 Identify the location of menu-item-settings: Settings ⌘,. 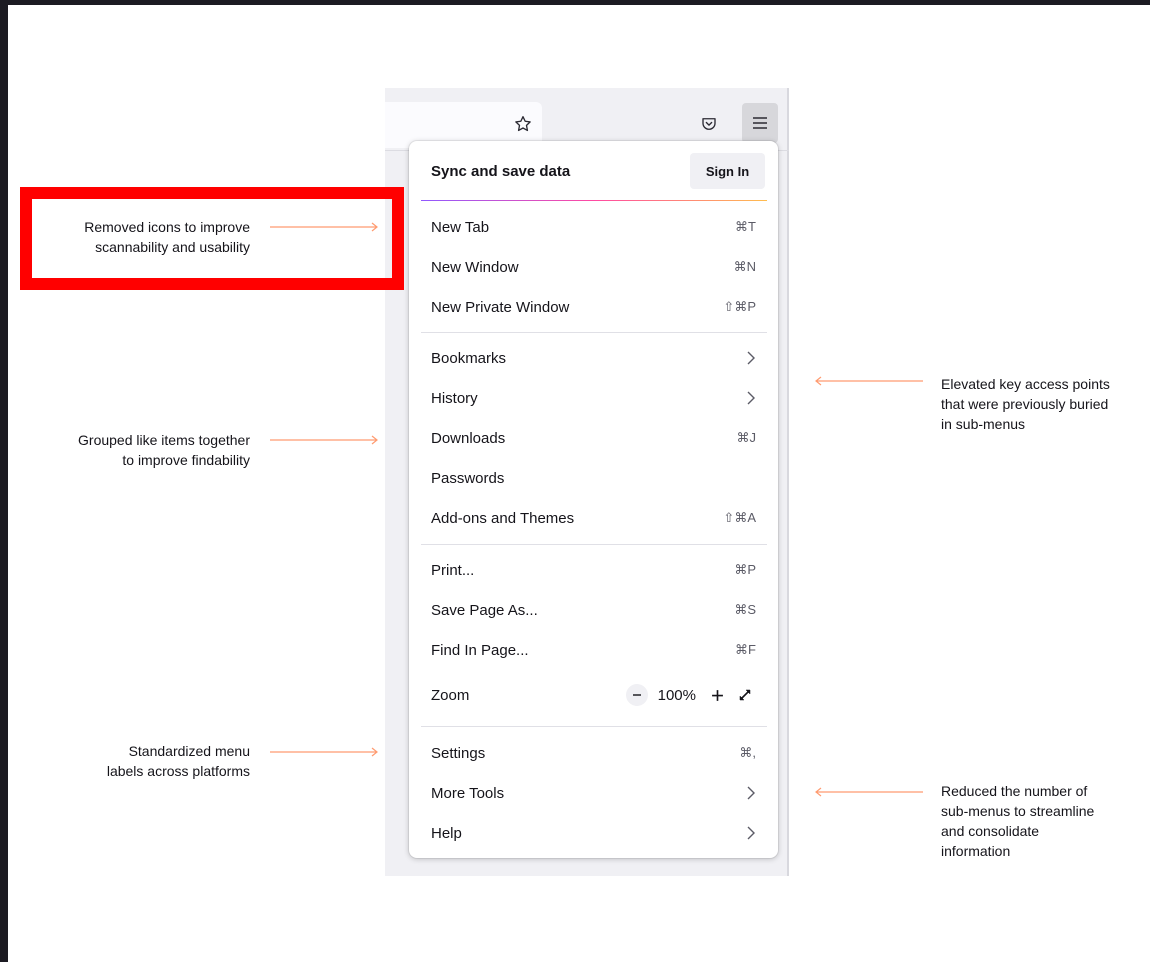
(593, 753).